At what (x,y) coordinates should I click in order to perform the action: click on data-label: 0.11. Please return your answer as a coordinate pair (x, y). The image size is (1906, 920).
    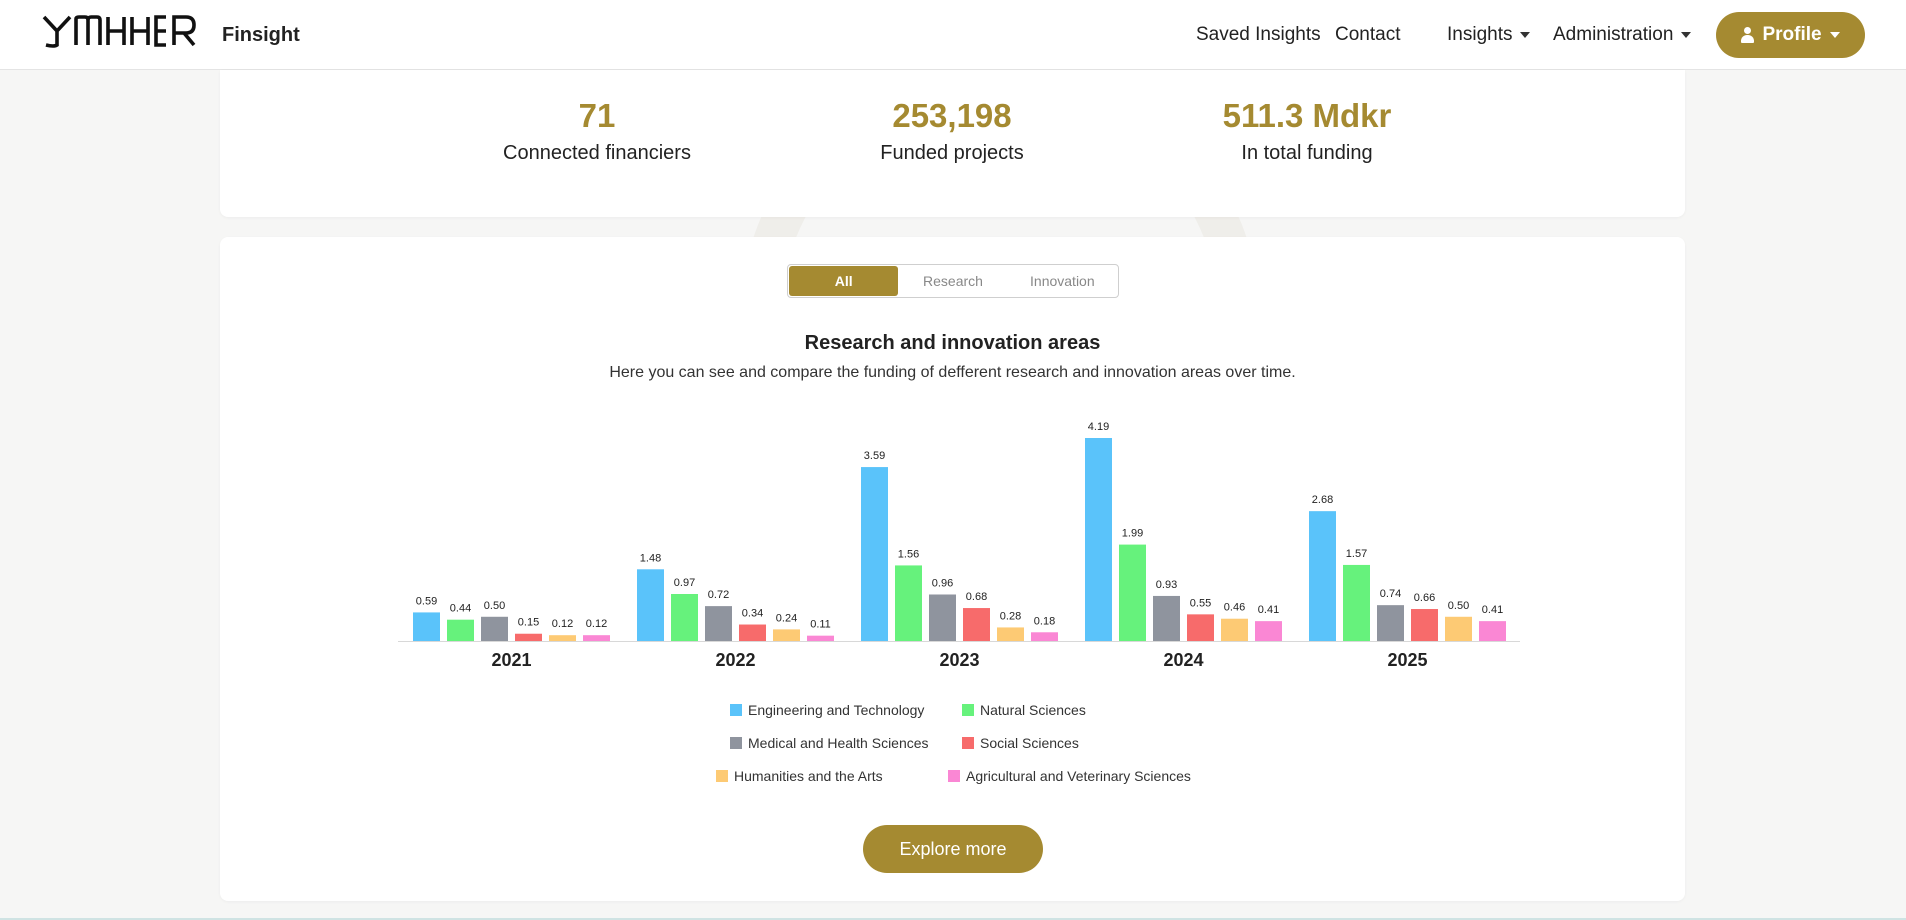
    Looking at the image, I should click on (820, 625).